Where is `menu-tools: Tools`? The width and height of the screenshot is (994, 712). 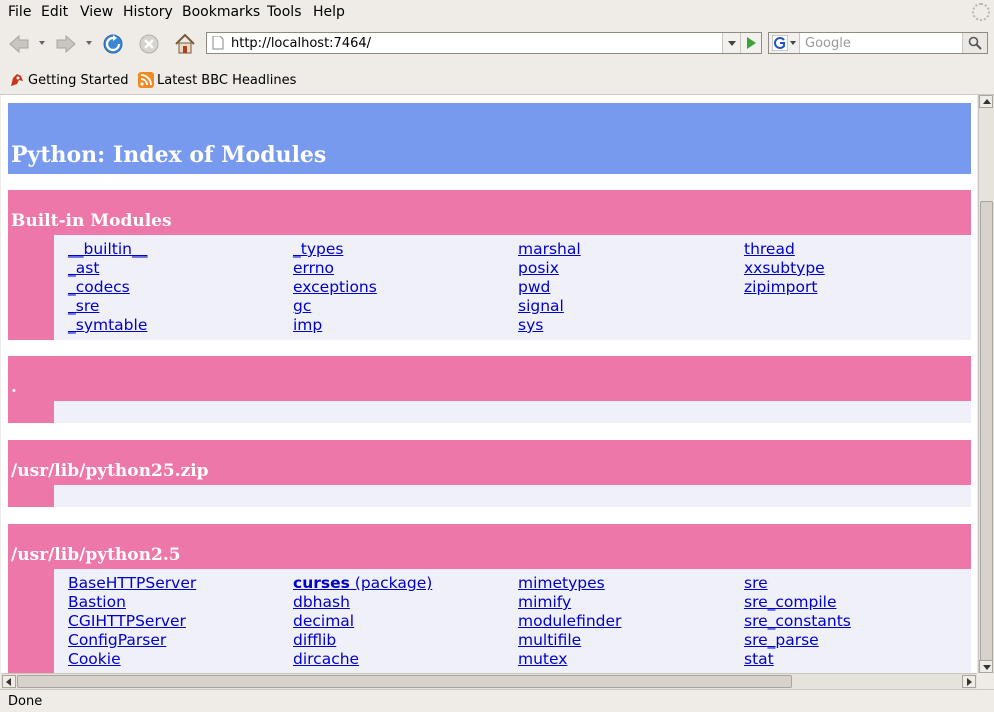
menu-tools: Tools is located at coordinates (284, 12).